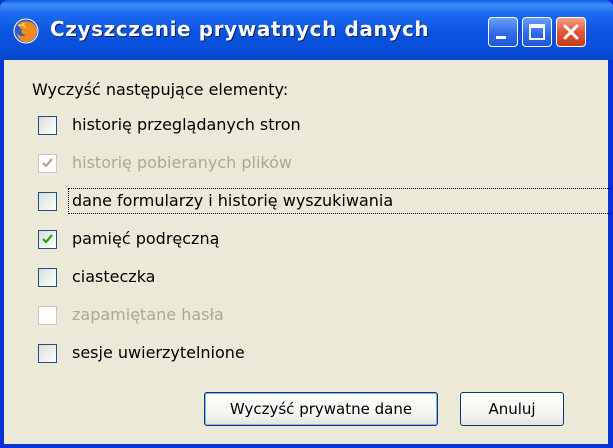  Describe the element at coordinates (512, 409) in the screenshot. I see `cancel-button: Anuluj` at that location.